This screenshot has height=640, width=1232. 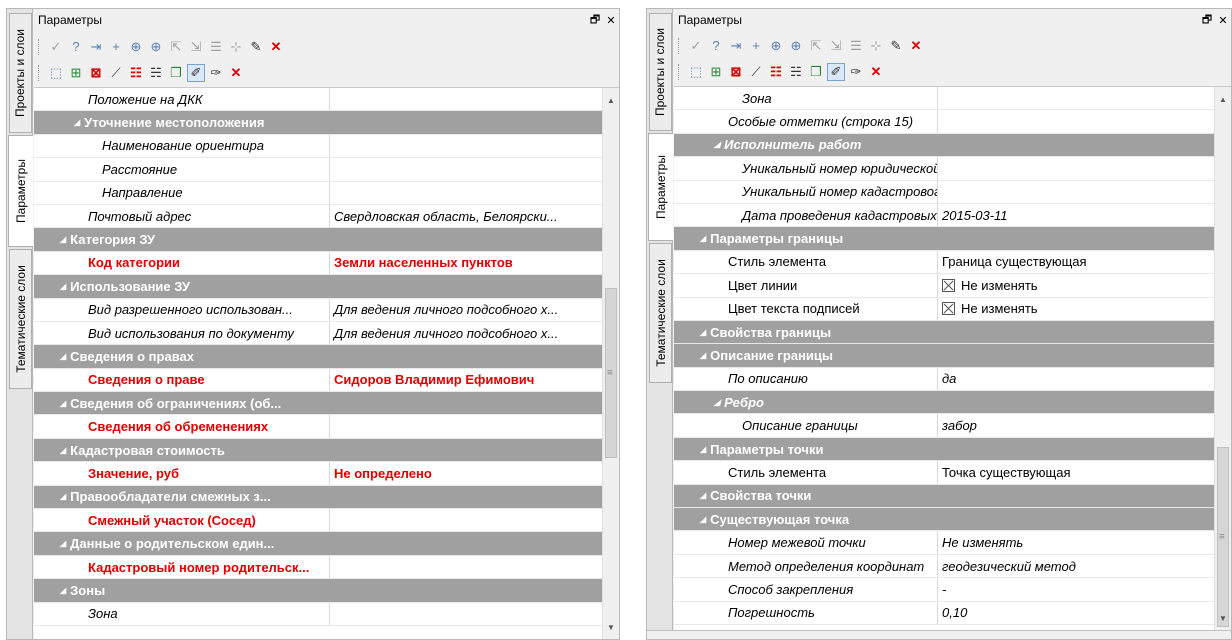 I want to click on property-value: Земли населенных пунктов, so click(x=474, y=263).